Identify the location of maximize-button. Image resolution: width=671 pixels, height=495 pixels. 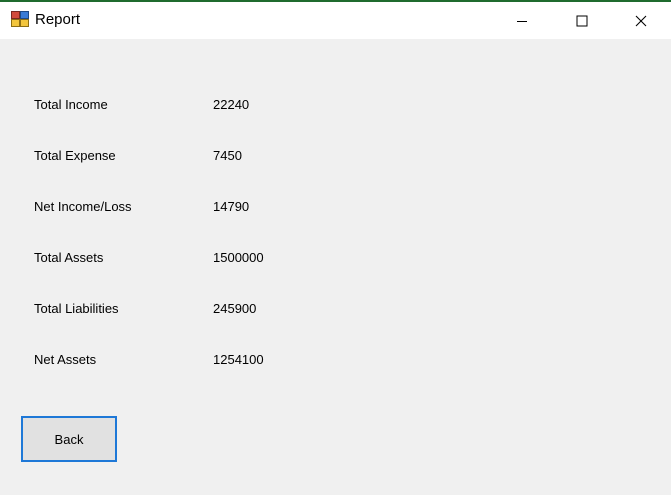
(582, 20).